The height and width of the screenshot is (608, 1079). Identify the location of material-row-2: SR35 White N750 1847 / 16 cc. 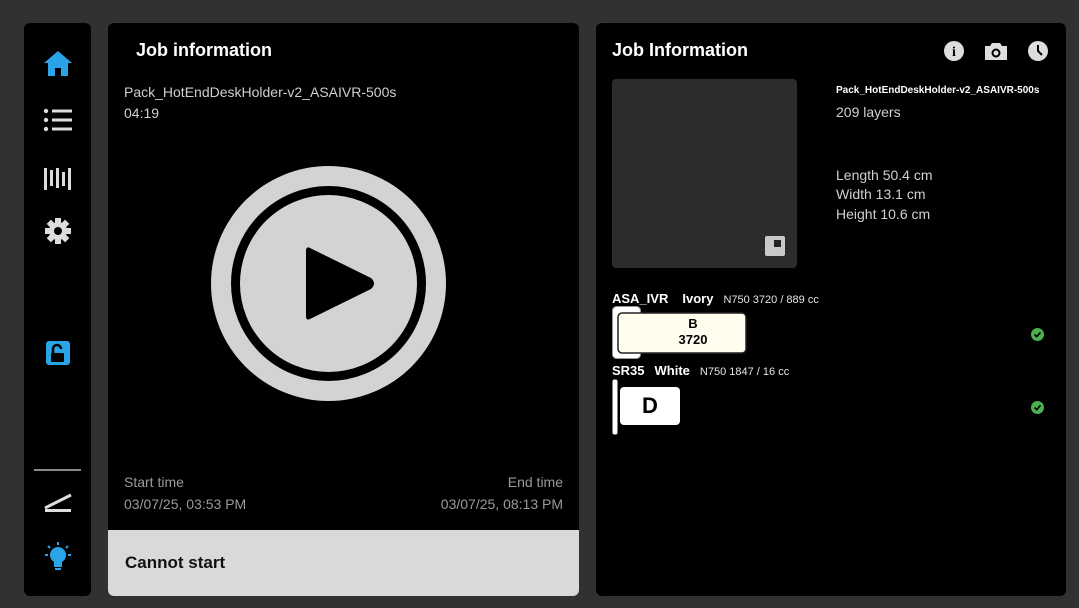
(700, 370).